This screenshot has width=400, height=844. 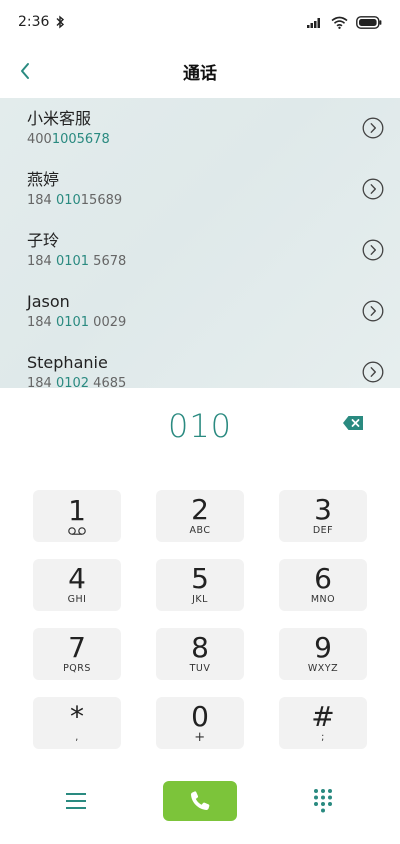 I want to click on contact-name: Jason, so click(x=48, y=301).